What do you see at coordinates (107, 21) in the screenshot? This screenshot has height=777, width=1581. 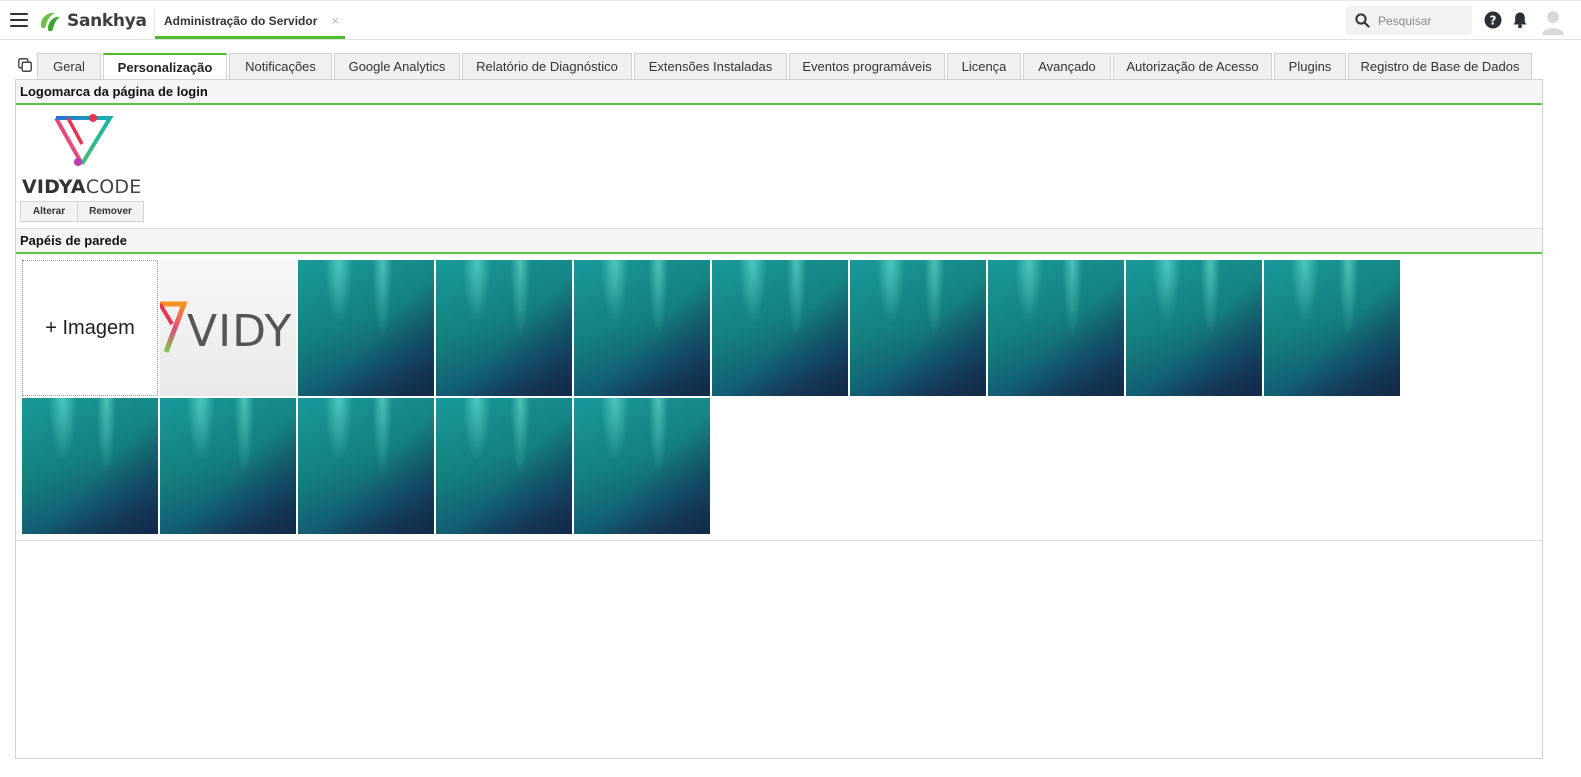 I see `brand-name: Sankhya` at bounding box center [107, 21].